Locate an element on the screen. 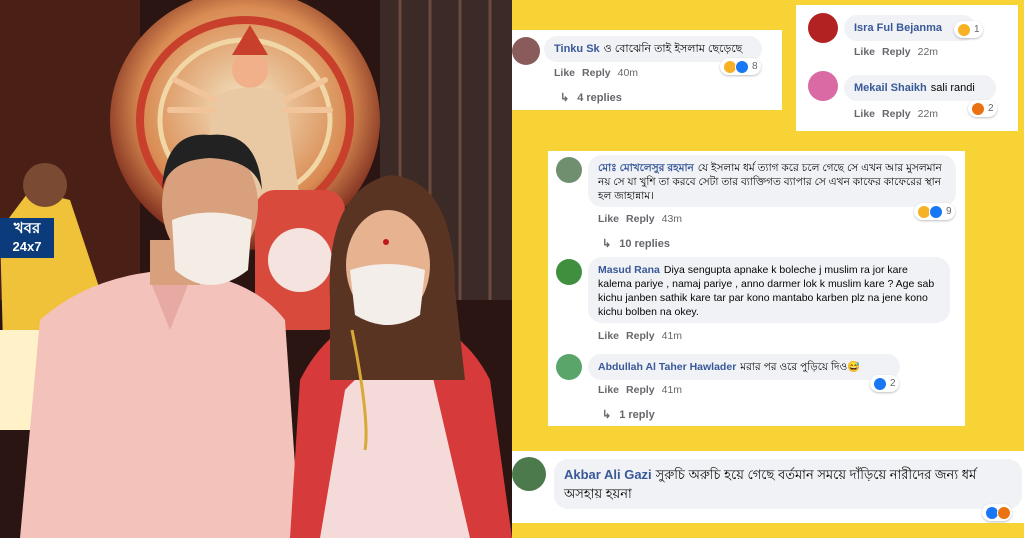 This screenshot has height=538, width=1024. timestamp: 40m is located at coordinates (628, 73).